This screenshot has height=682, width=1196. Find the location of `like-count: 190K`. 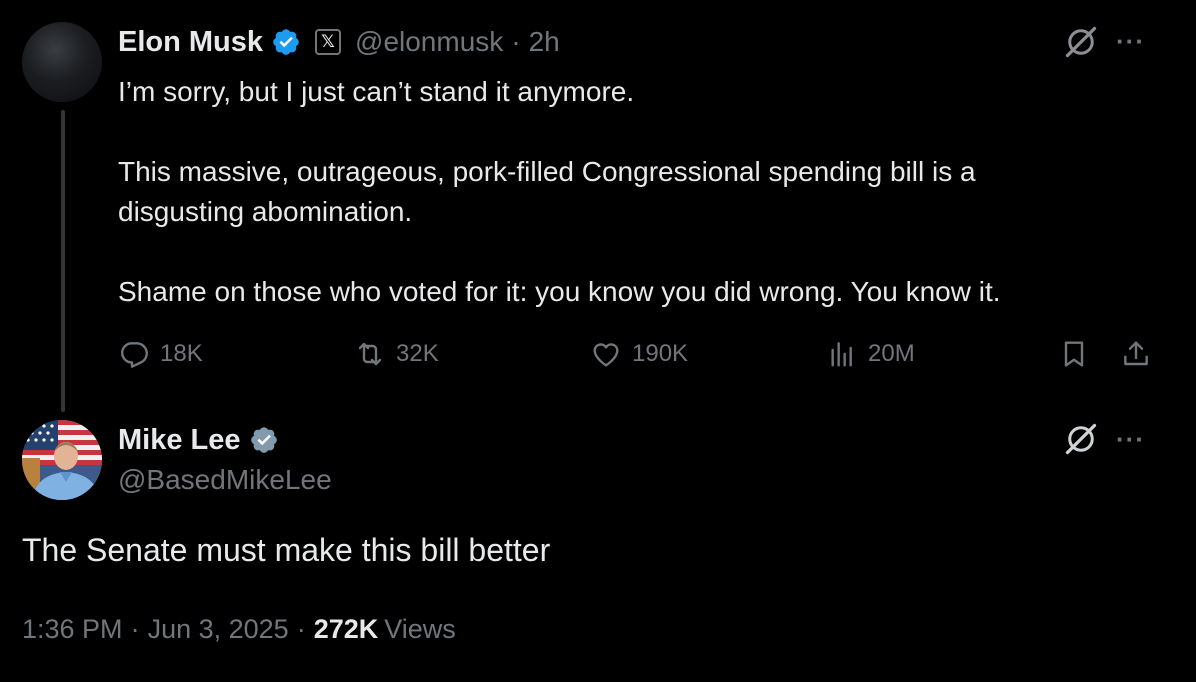

like-count: 190K is located at coordinates (660, 353).